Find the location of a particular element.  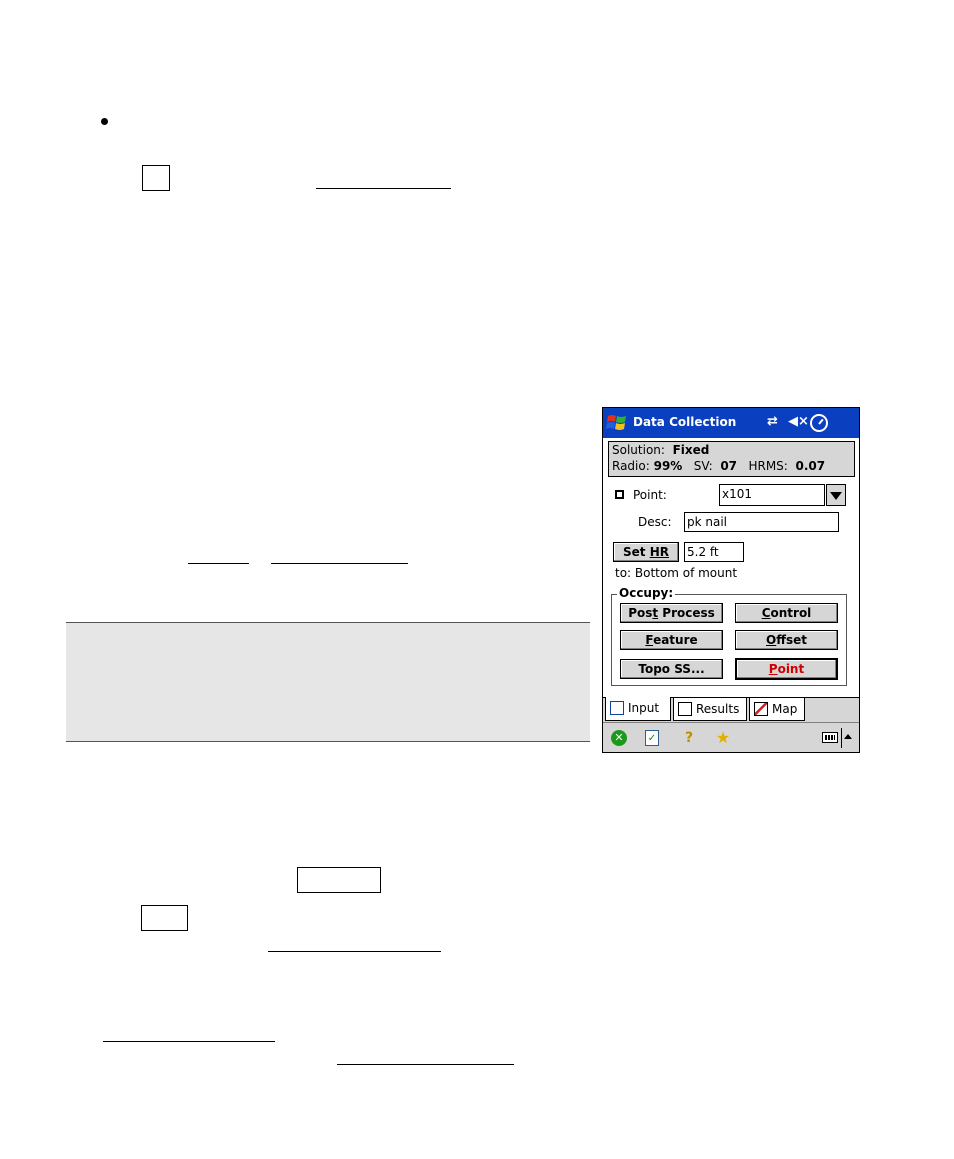

hr-input: 5.2 ft is located at coordinates (714, 552).